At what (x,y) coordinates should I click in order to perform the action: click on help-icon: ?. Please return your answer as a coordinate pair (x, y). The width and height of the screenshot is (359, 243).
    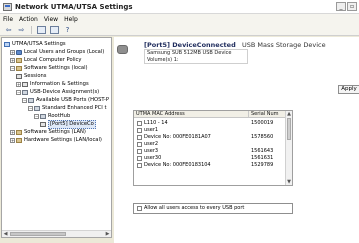
    Looking at the image, I should click on (67, 29).